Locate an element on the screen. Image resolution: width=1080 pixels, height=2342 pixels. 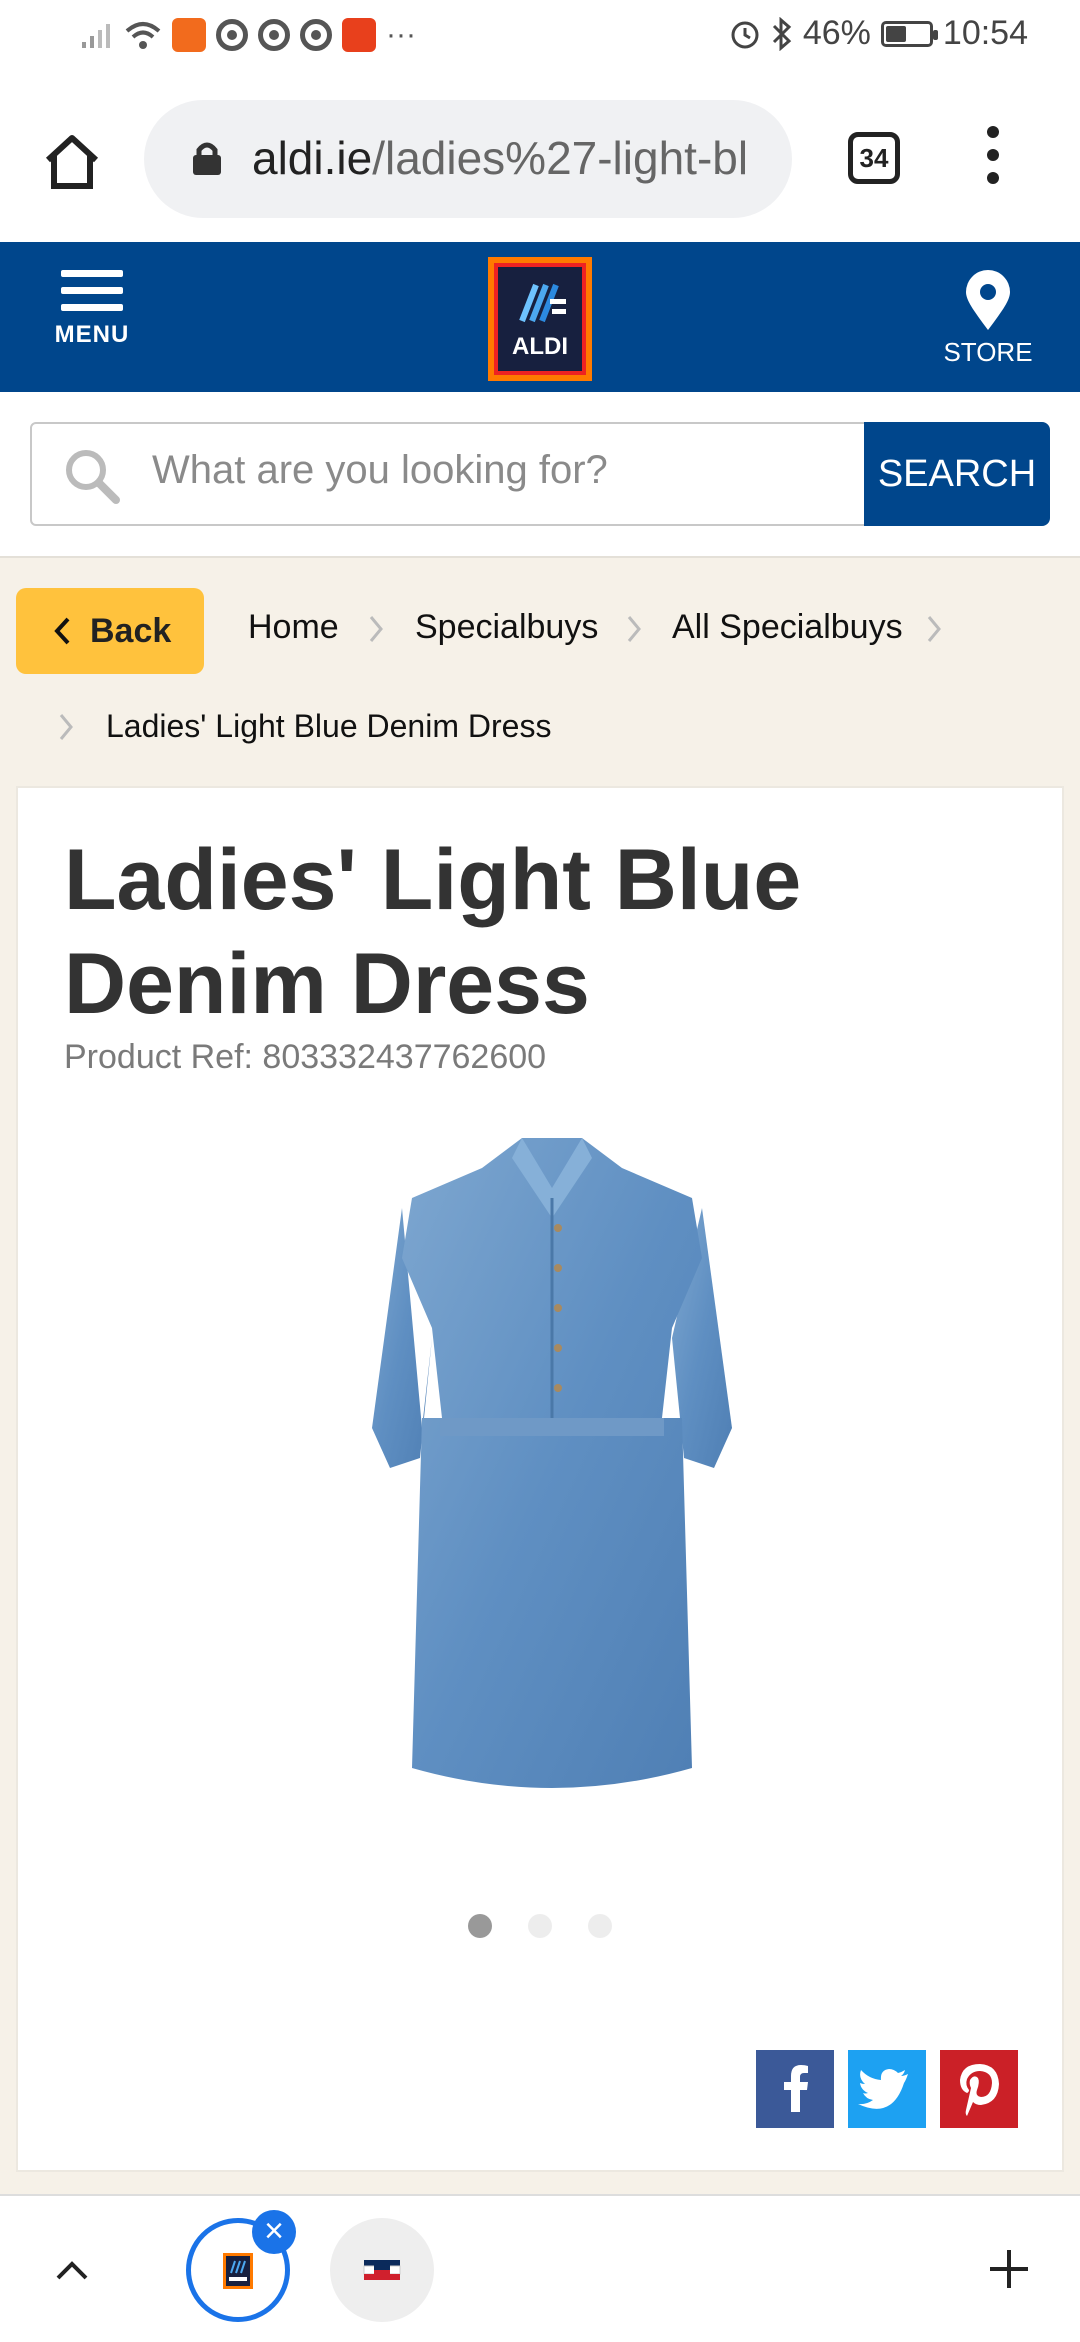
hamburger-icon is located at coordinates (92, 290).